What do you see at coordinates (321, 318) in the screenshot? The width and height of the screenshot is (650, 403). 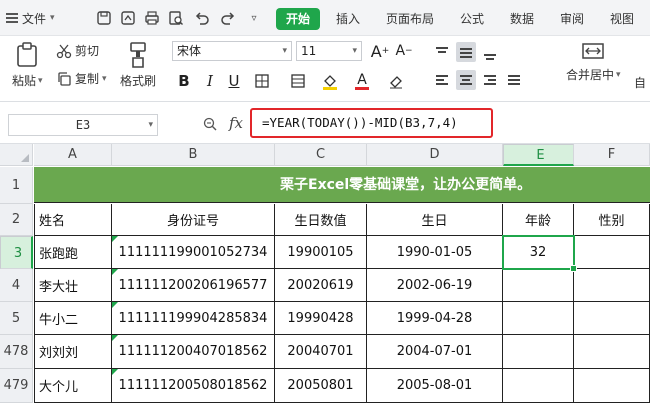 I see `table-cell: 19990428` at bounding box center [321, 318].